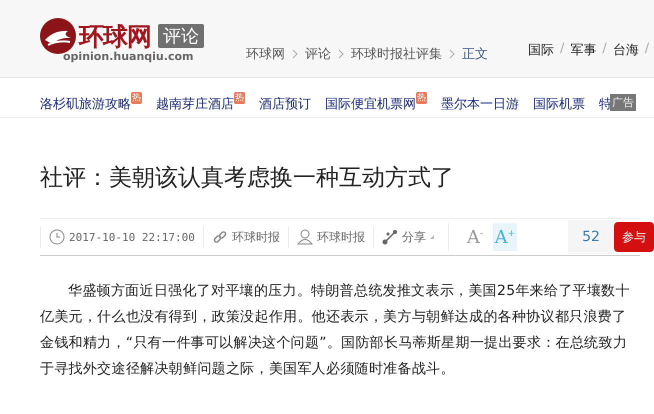 This screenshot has width=654, height=414. Describe the element at coordinates (625, 50) in the screenshot. I see `nav-link: 台海` at that location.